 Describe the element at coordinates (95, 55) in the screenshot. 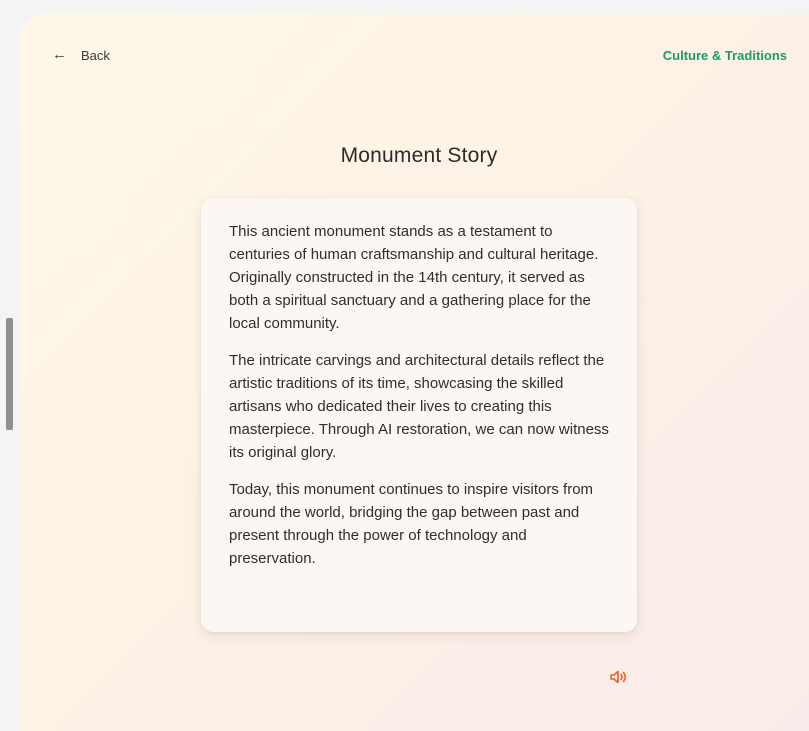

I see `back-label: Back` at that location.